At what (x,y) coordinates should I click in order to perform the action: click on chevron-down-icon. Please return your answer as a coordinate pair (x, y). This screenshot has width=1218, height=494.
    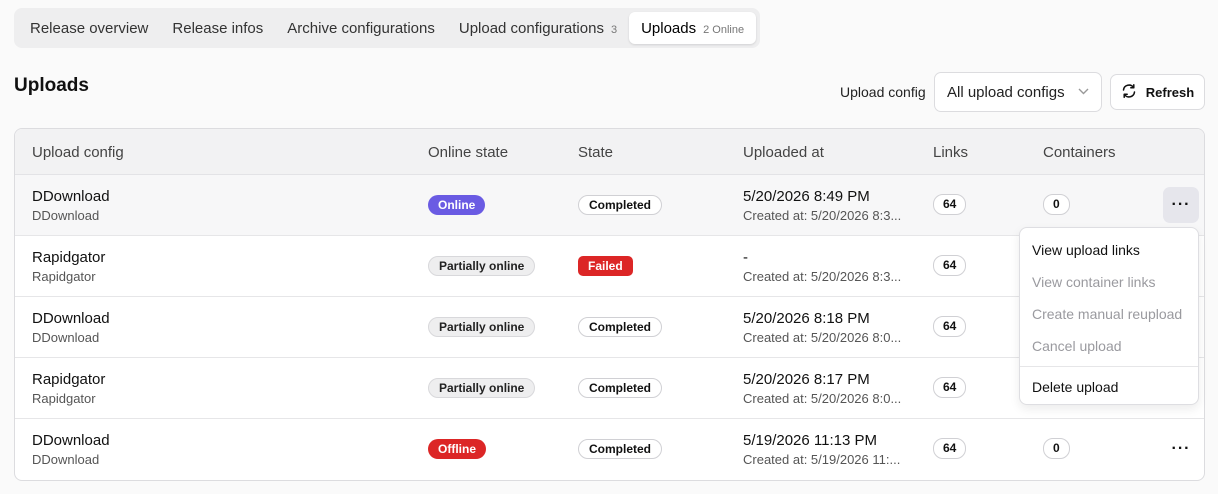
    Looking at the image, I should click on (1083, 92).